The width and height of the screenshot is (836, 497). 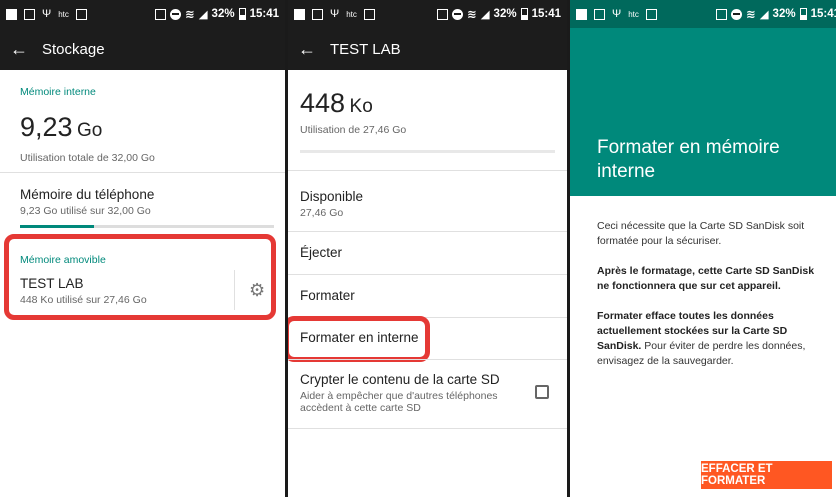 What do you see at coordinates (147, 226) in the screenshot?
I see `phone-memory-progress` at bounding box center [147, 226].